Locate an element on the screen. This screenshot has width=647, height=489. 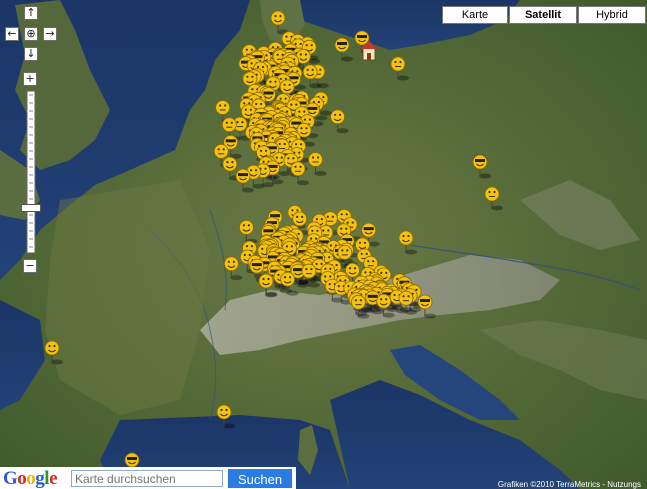
map-type-satellit-button: Satellit is located at coordinates (543, 15).